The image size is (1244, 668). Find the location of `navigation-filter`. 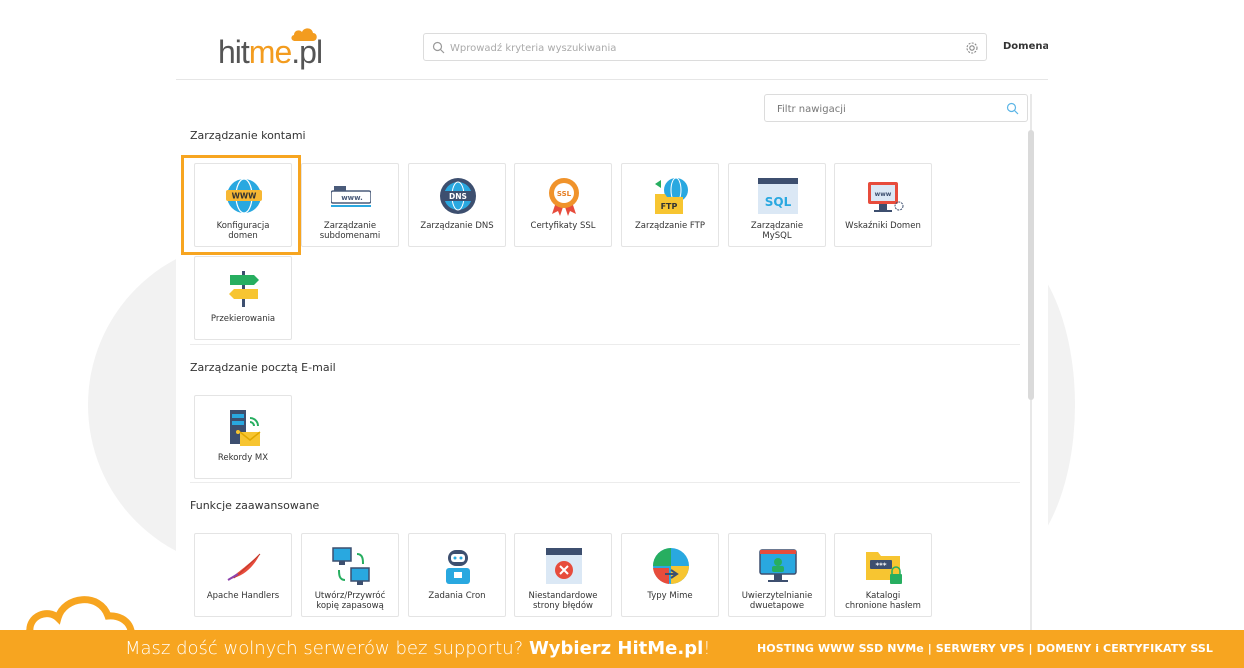

navigation-filter is located at coordinates (896, 108).